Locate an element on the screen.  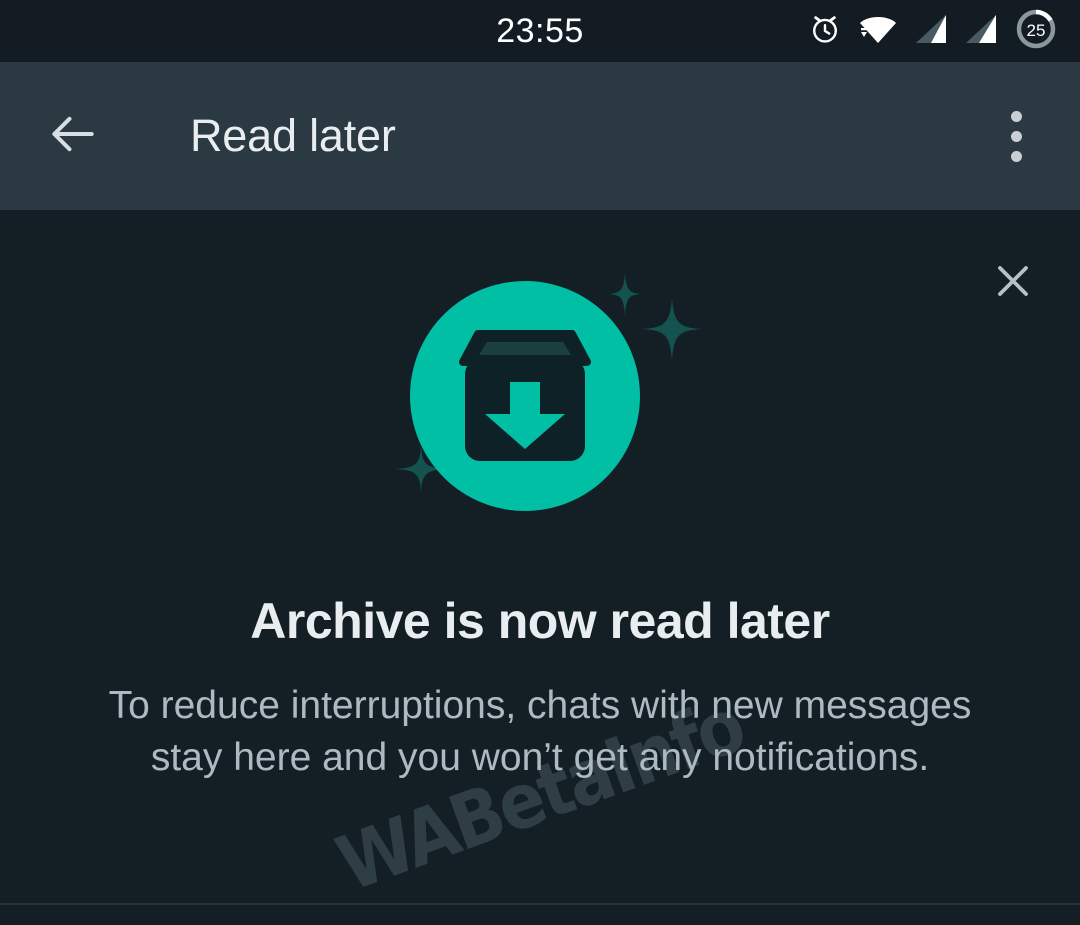
signal-2-icon is located at coordinates (981, 31).